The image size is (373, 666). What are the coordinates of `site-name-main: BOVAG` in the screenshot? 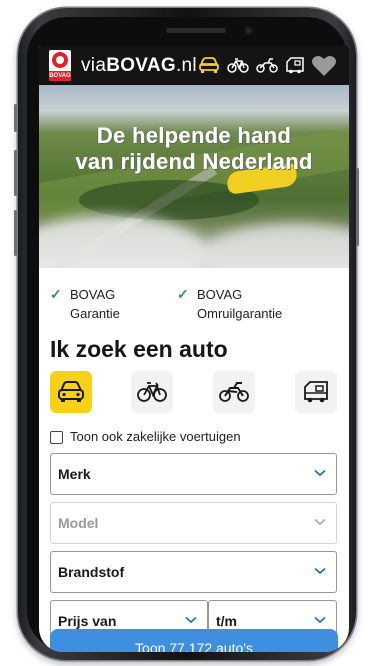 It's located at (141, 65).